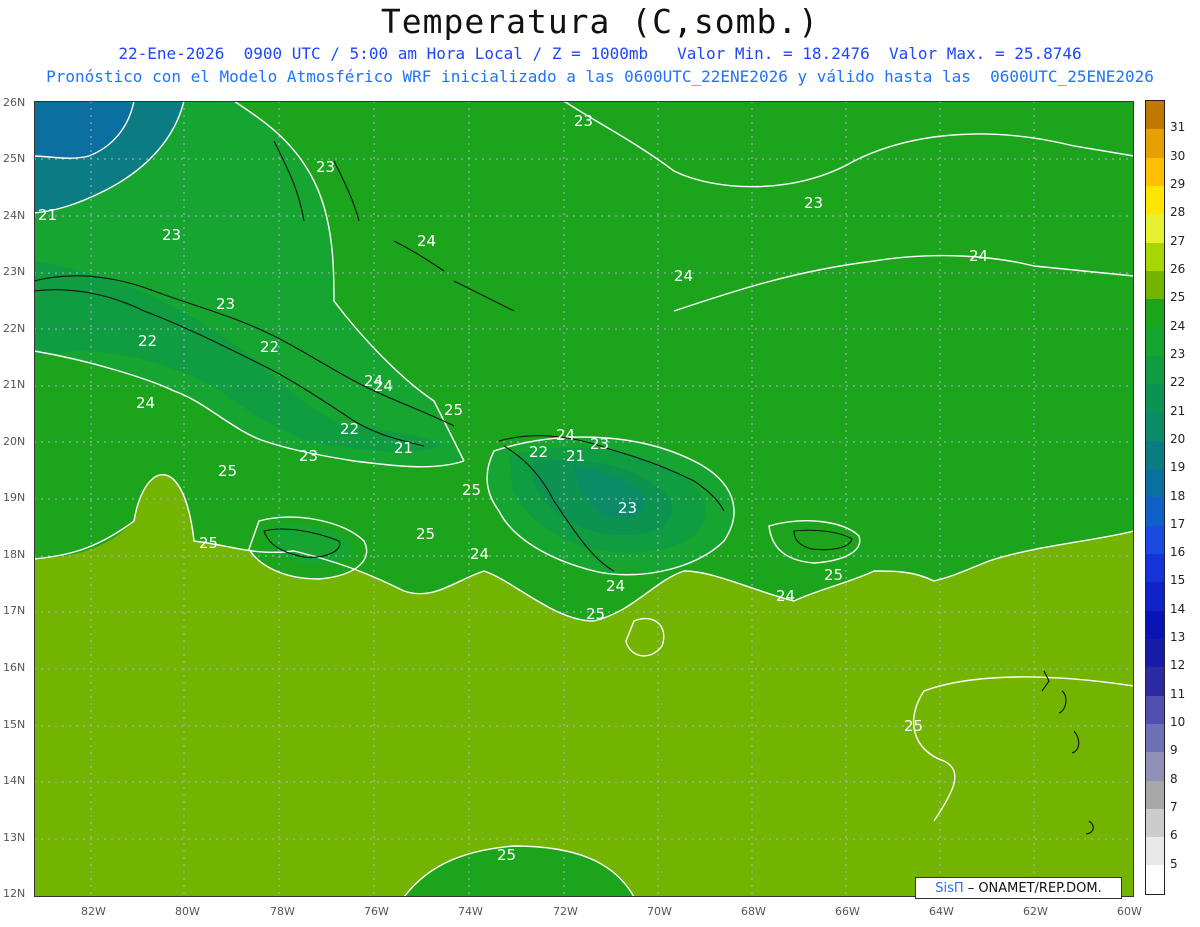 This screenshot has height=927, width=1200. What do you see at coordinates (14, 384) in the screenshot?
I see `y-tick: 21N` at bounding box center [14, 384].